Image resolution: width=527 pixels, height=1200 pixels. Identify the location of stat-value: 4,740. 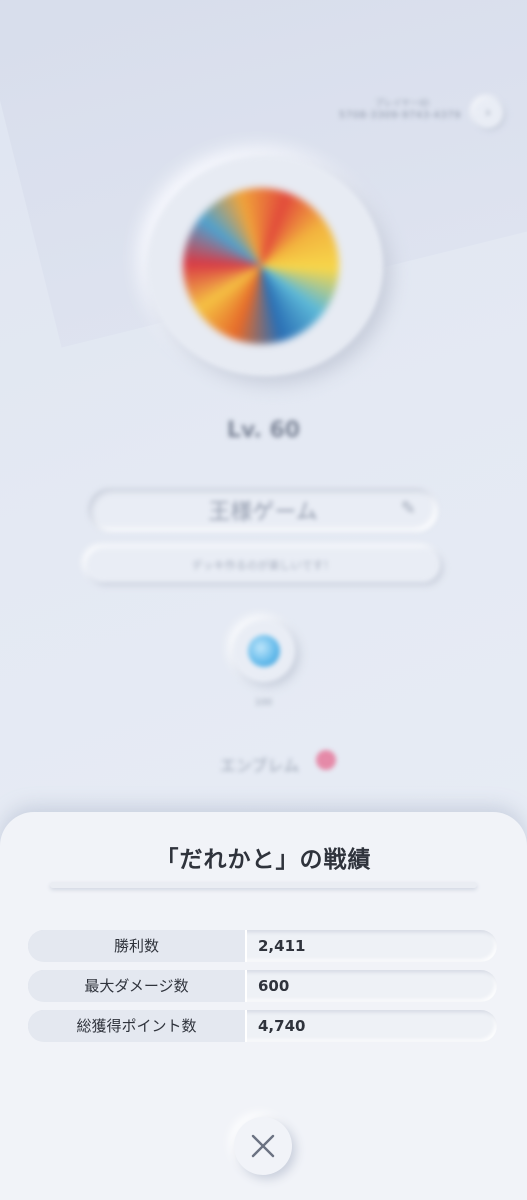
(282, 1026).